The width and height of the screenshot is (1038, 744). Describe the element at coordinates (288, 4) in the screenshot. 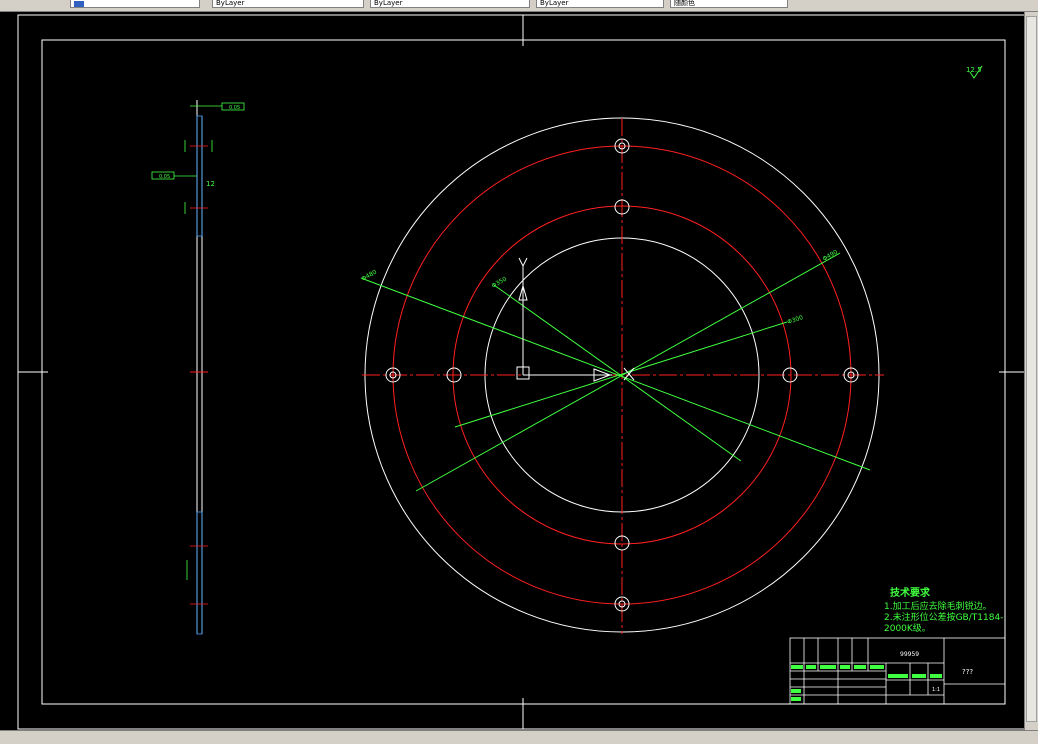

I see `color-dropdown: ByLayer` at that location.